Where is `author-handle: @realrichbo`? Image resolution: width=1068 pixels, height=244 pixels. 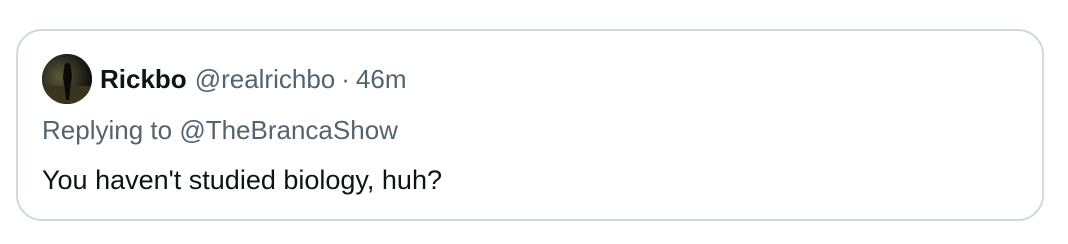 author-handle: @realrichbo is located at coordinates (265, 79).